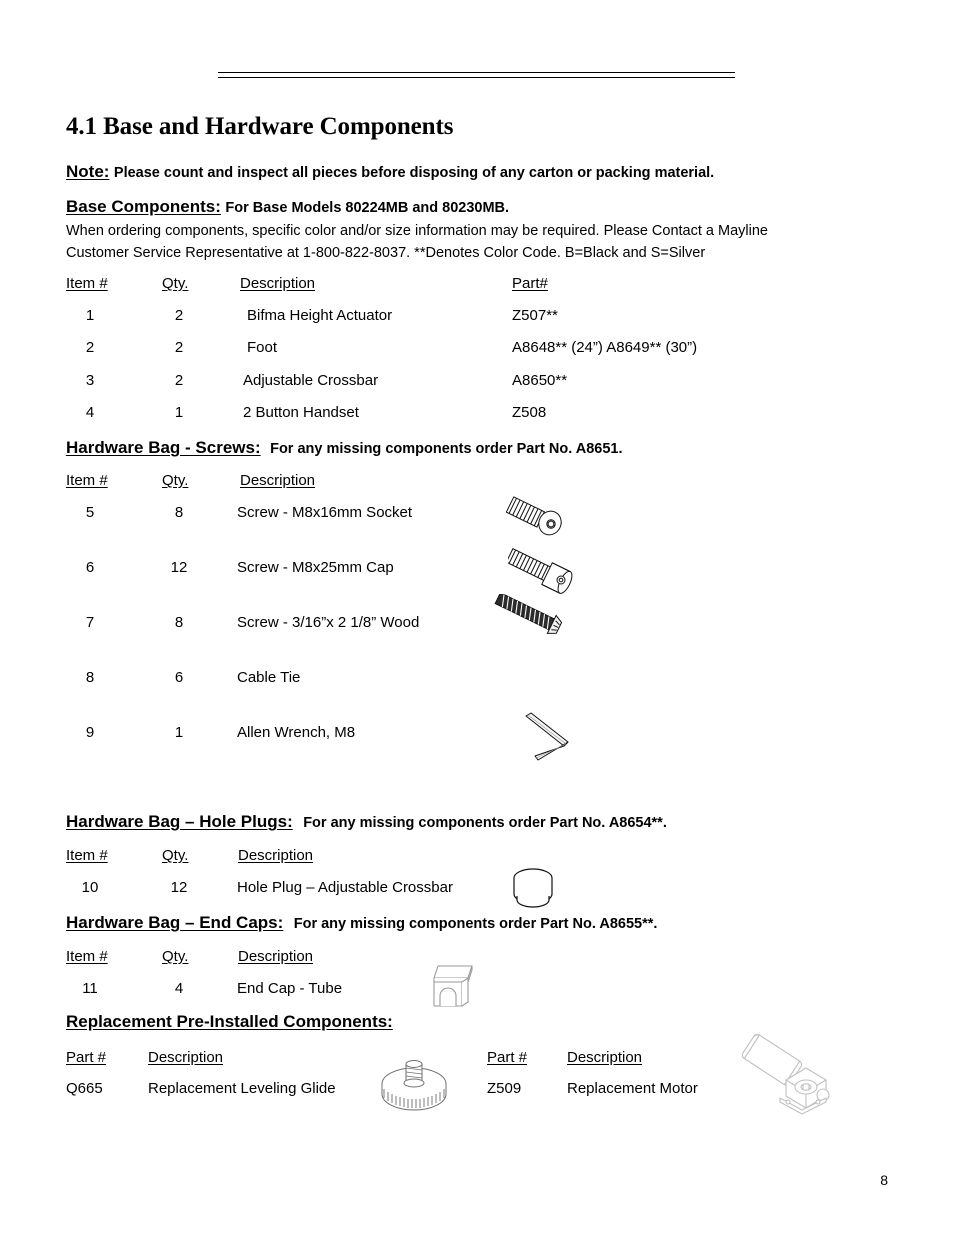  What do you see at coordinates (784, 1075) in the screenshot?
I see `motor-icon` at bounding box center [784, 1075].